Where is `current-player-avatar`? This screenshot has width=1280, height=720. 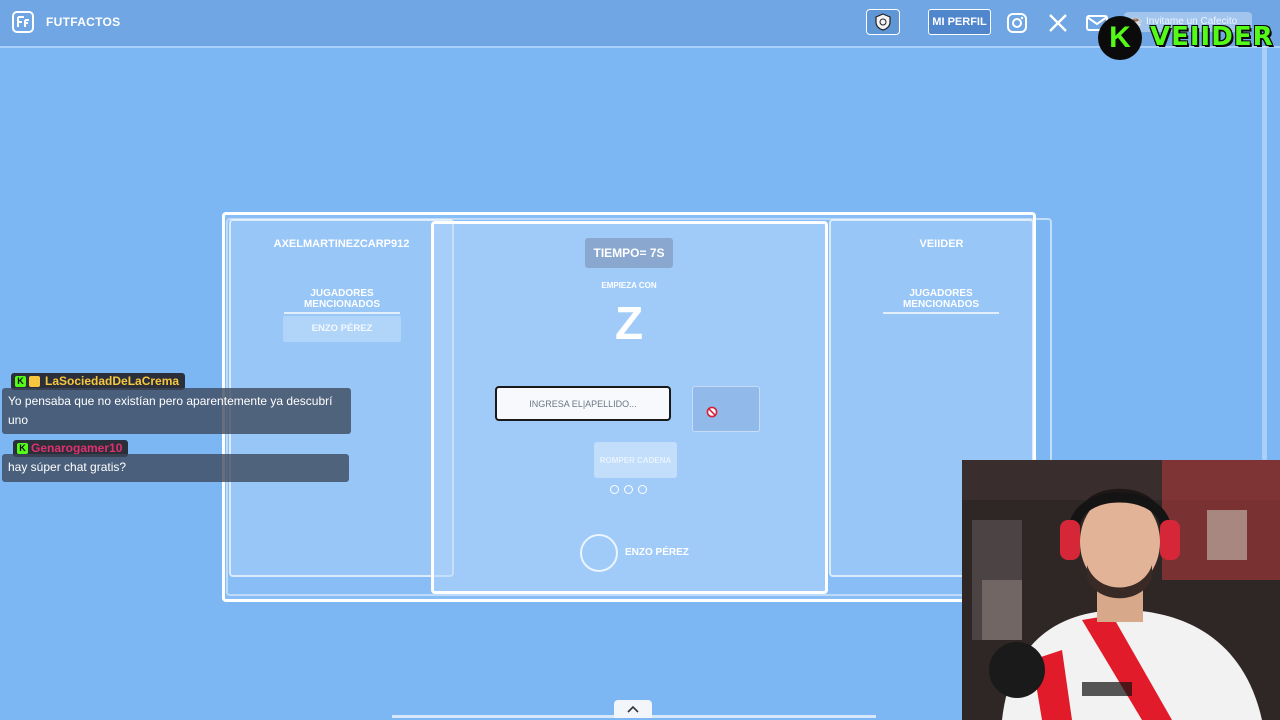
current-player-avatar is located at coordinates (599, 553).